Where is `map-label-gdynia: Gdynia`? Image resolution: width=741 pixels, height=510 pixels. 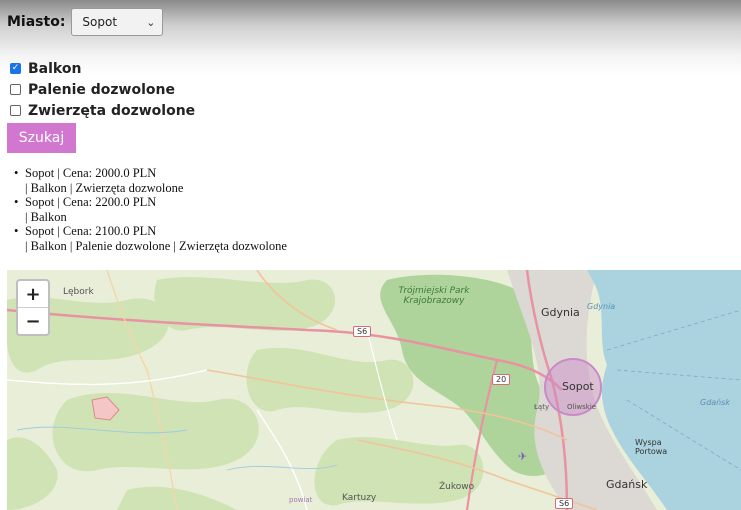 map-label-gdynia: Gdynia is located at coordinates (560, 312).